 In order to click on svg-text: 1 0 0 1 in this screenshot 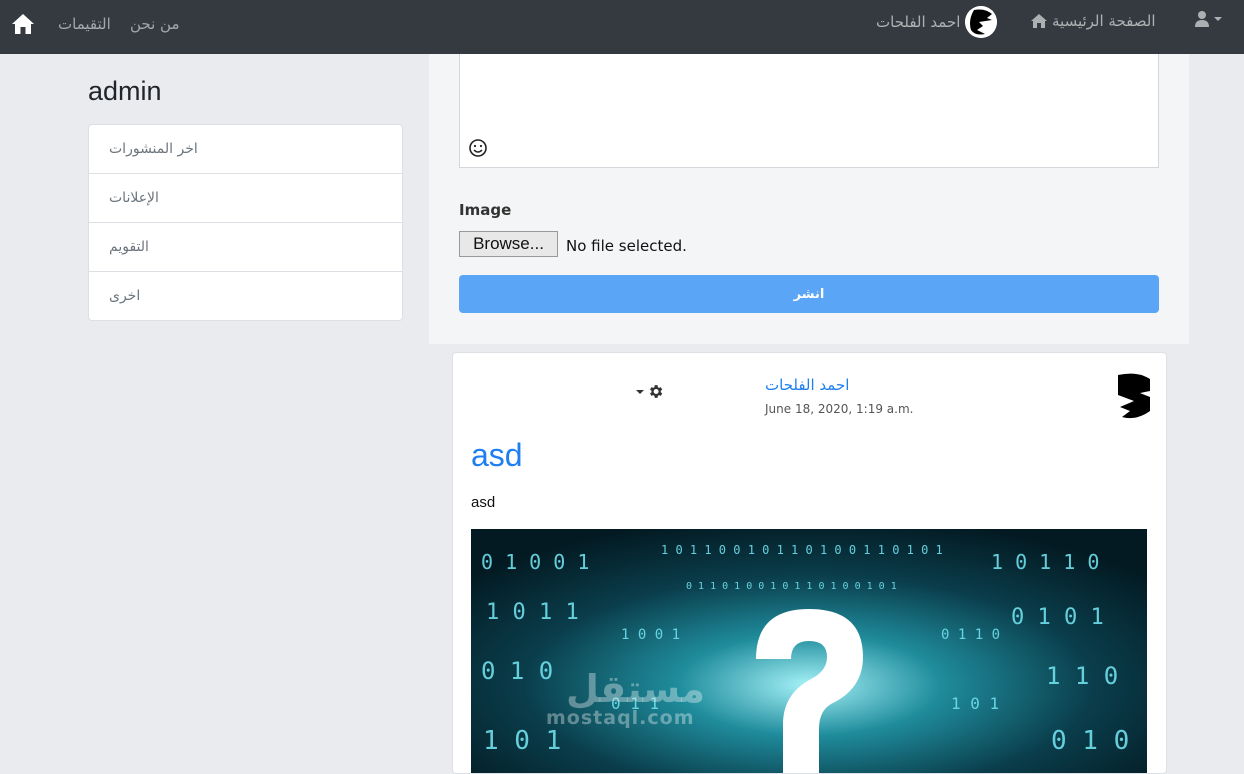, I will do `click(650, 635)`.